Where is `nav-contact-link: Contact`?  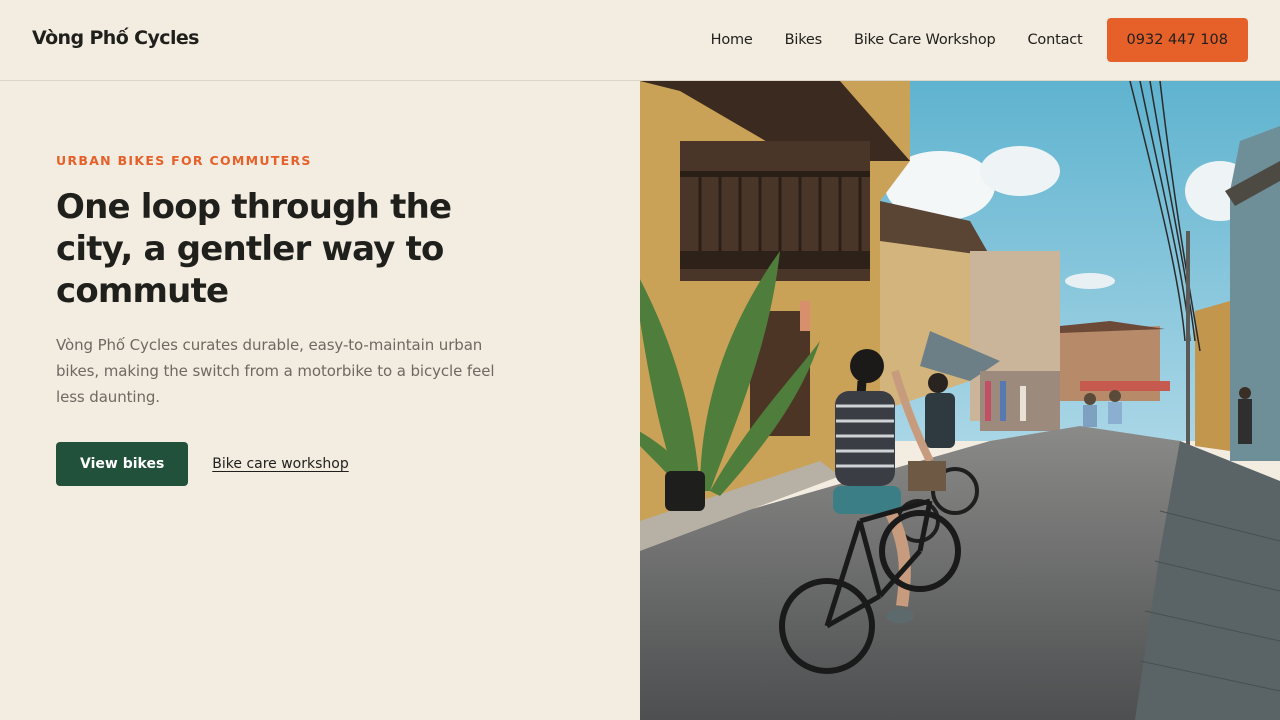 nav-contact-link: Contact is located at coordinates (1055, 40).